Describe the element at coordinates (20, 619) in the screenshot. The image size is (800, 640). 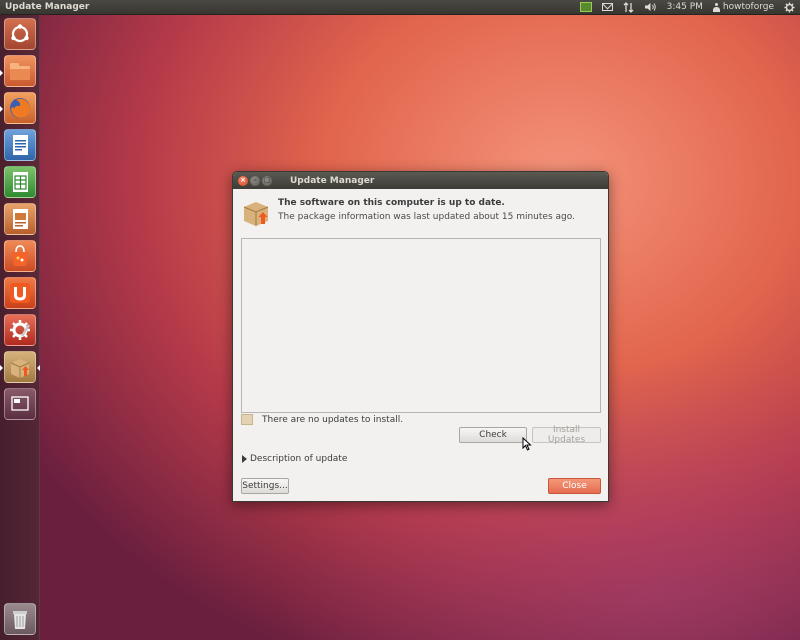
I see `trash-icon` at that location.